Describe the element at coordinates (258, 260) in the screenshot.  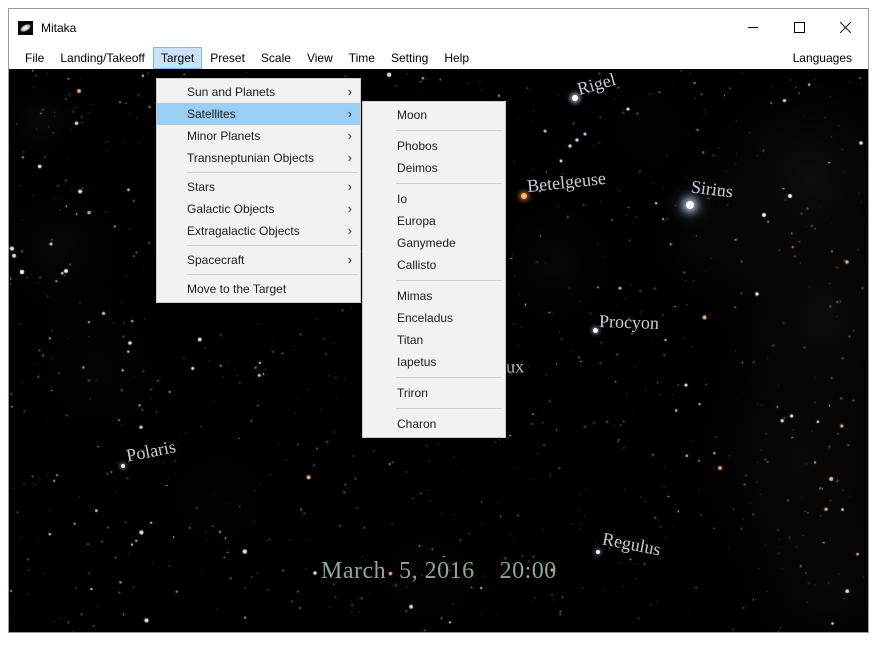
I see `menu-item-spacecraft: Spacecraft ›` at that location.